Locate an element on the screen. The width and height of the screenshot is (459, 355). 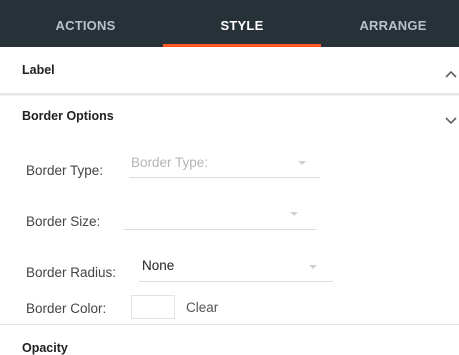
border-color-label: Border Color: is located at coordinates (66, 308).